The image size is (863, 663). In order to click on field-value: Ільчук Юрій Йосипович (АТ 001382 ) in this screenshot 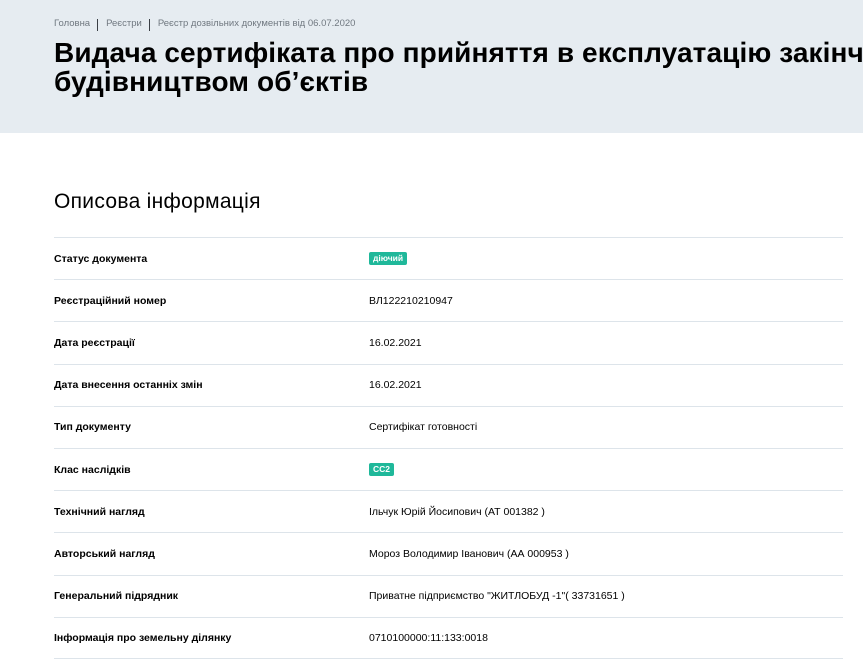, I will do `click(457, 511)`.